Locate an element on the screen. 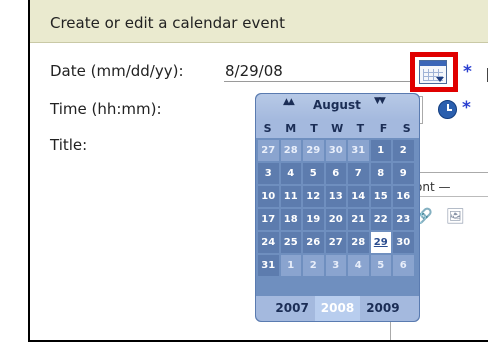 This screenshot has width=488, height=350. datepicker-week-row: 31 1 2 3 4 5 6 is located at coordinates (338, 265).